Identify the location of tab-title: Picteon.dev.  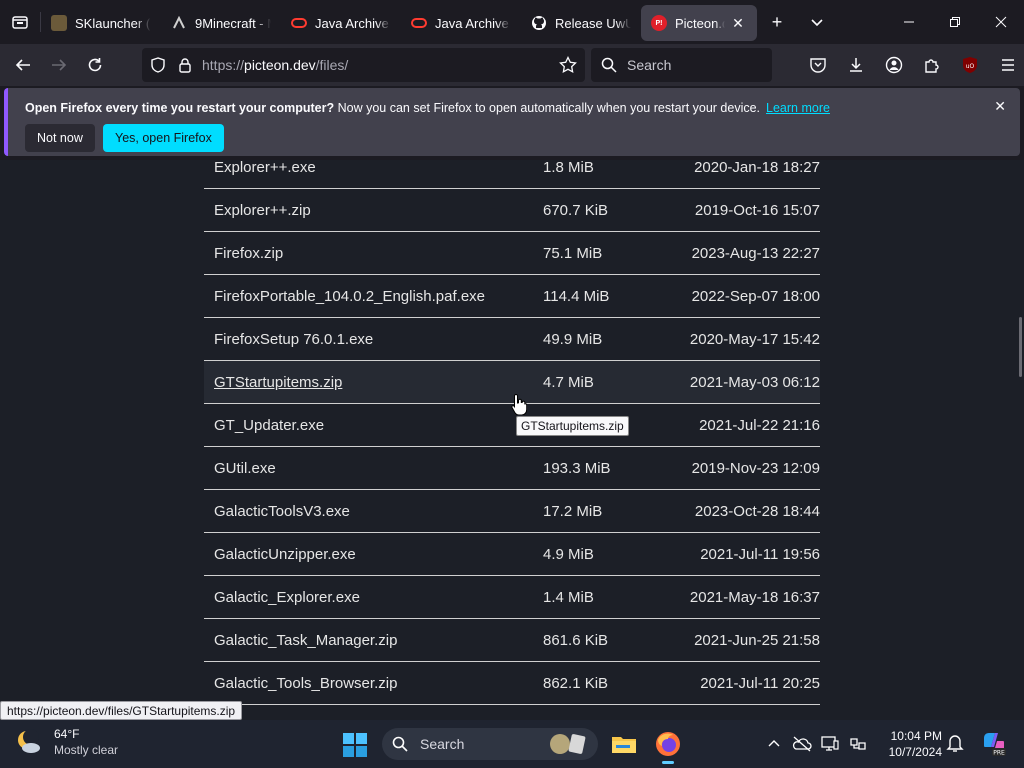
(700, 23).